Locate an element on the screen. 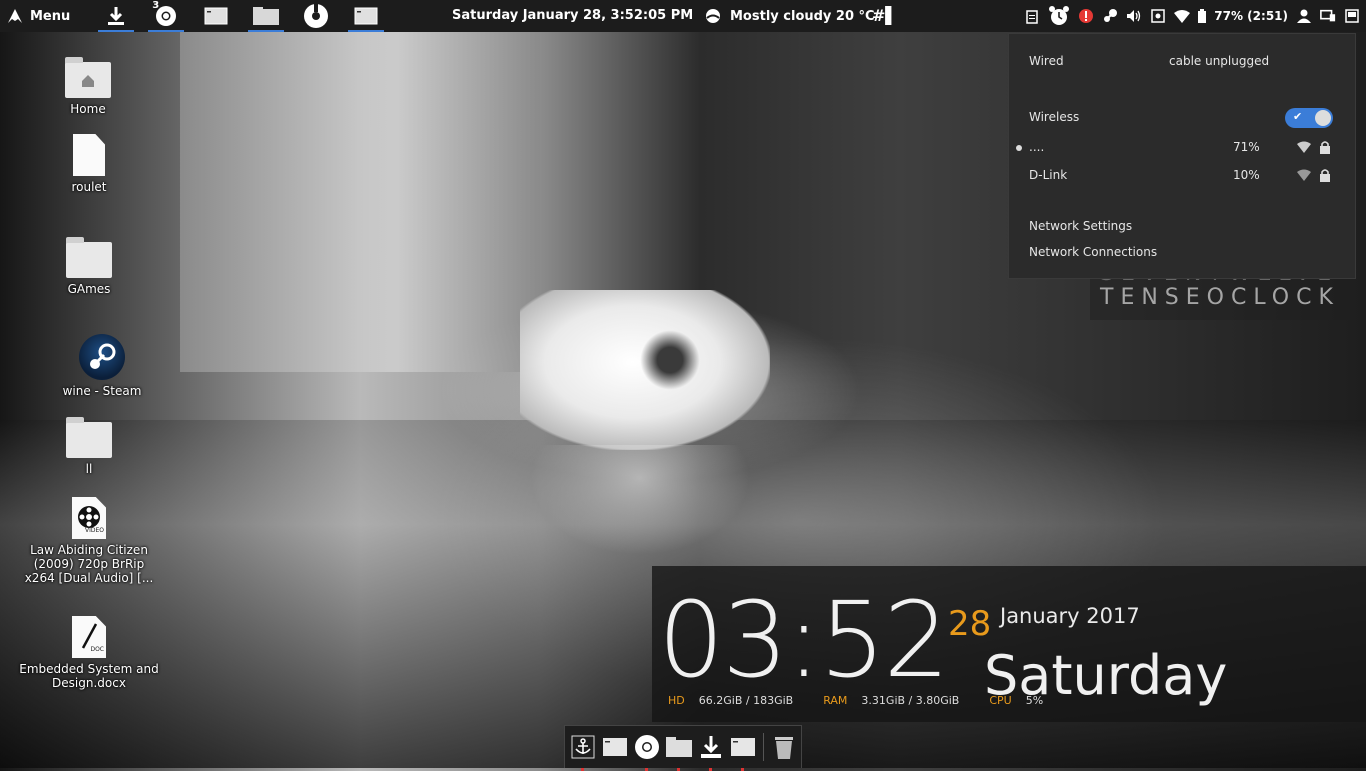 Image resolution: width=1366 pixels, height=771 pixels. video-badge: VIDEO is located at coordinates (94, 530).